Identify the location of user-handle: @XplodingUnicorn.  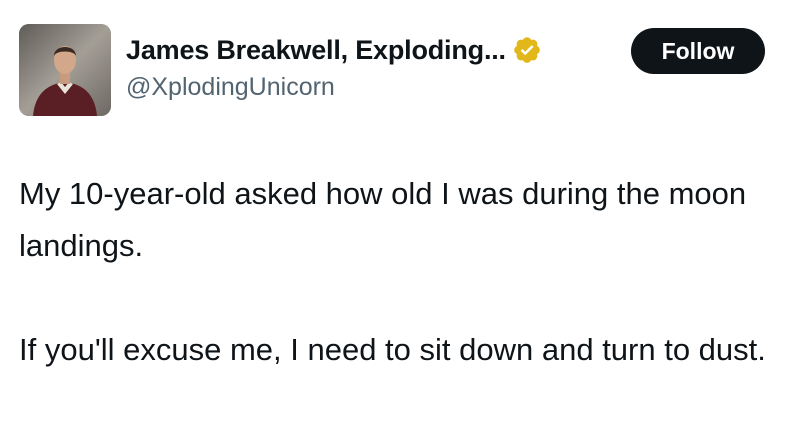
(230, 87).